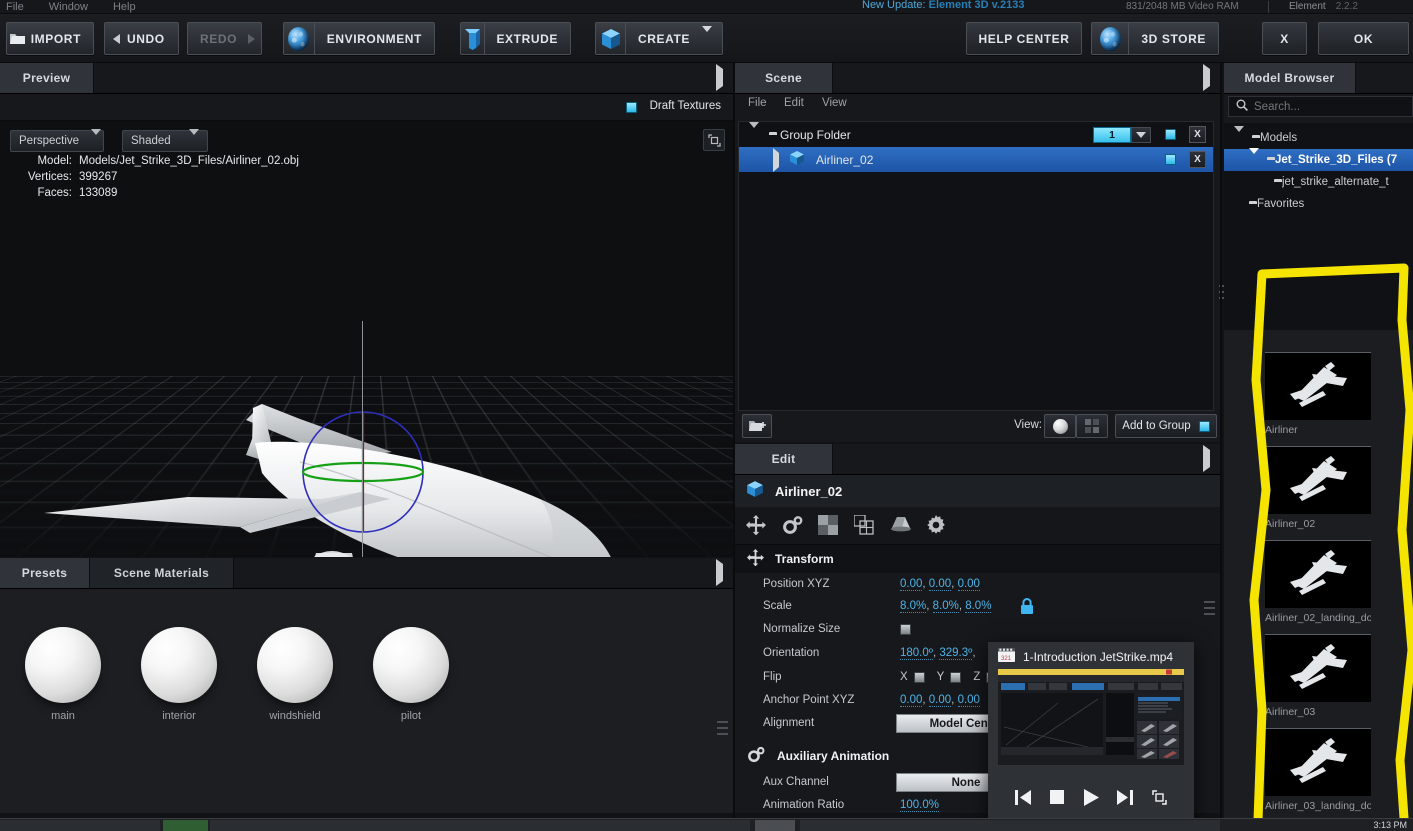 This screenshot has width=1413, height=831. I want to click on orientation-x: 180.0º, so click(916, 653).